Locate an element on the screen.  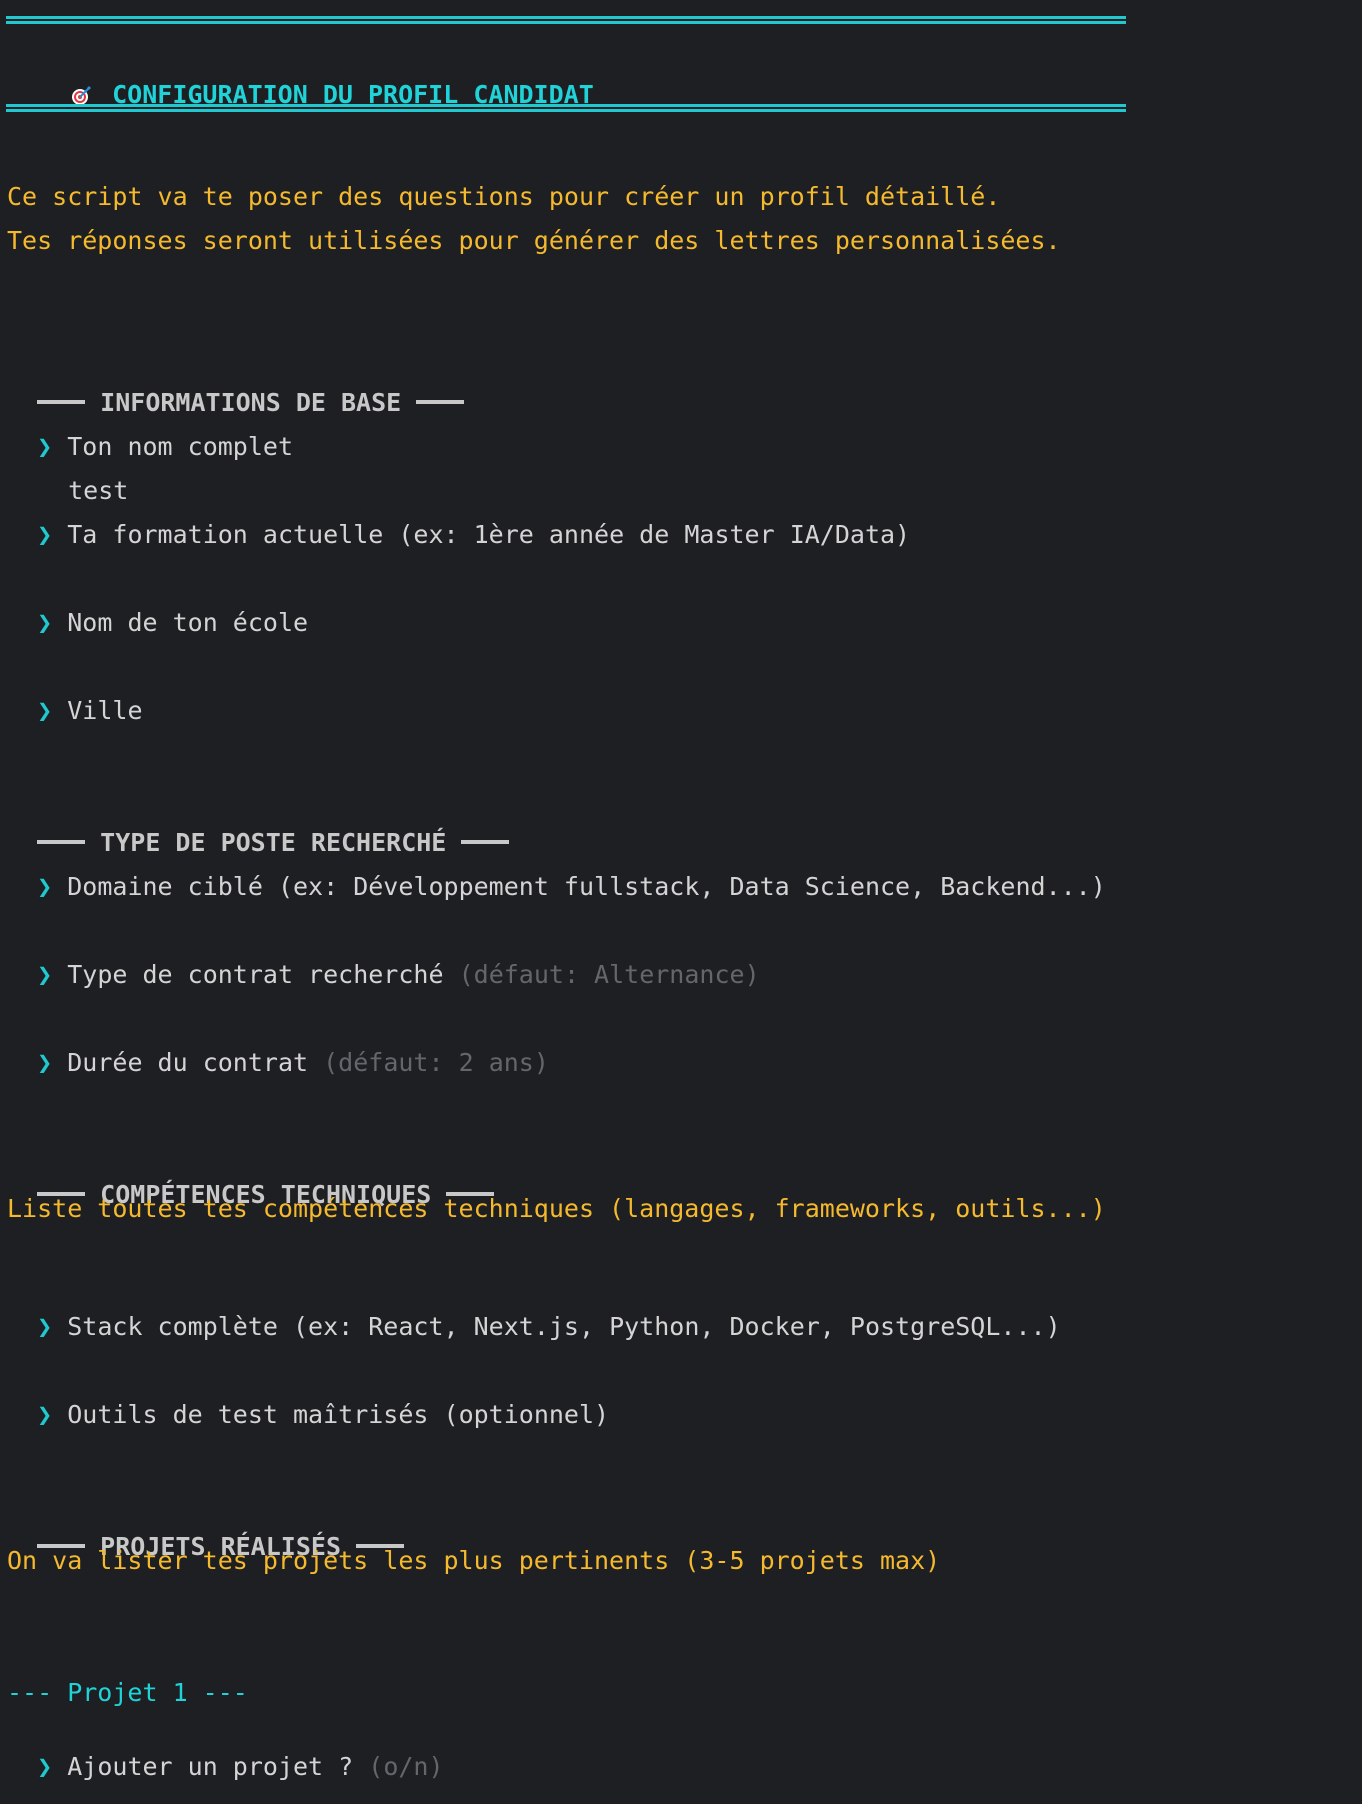
prompt-contrat-label: Type de contrat recherché is located at coordinates (255, 974).